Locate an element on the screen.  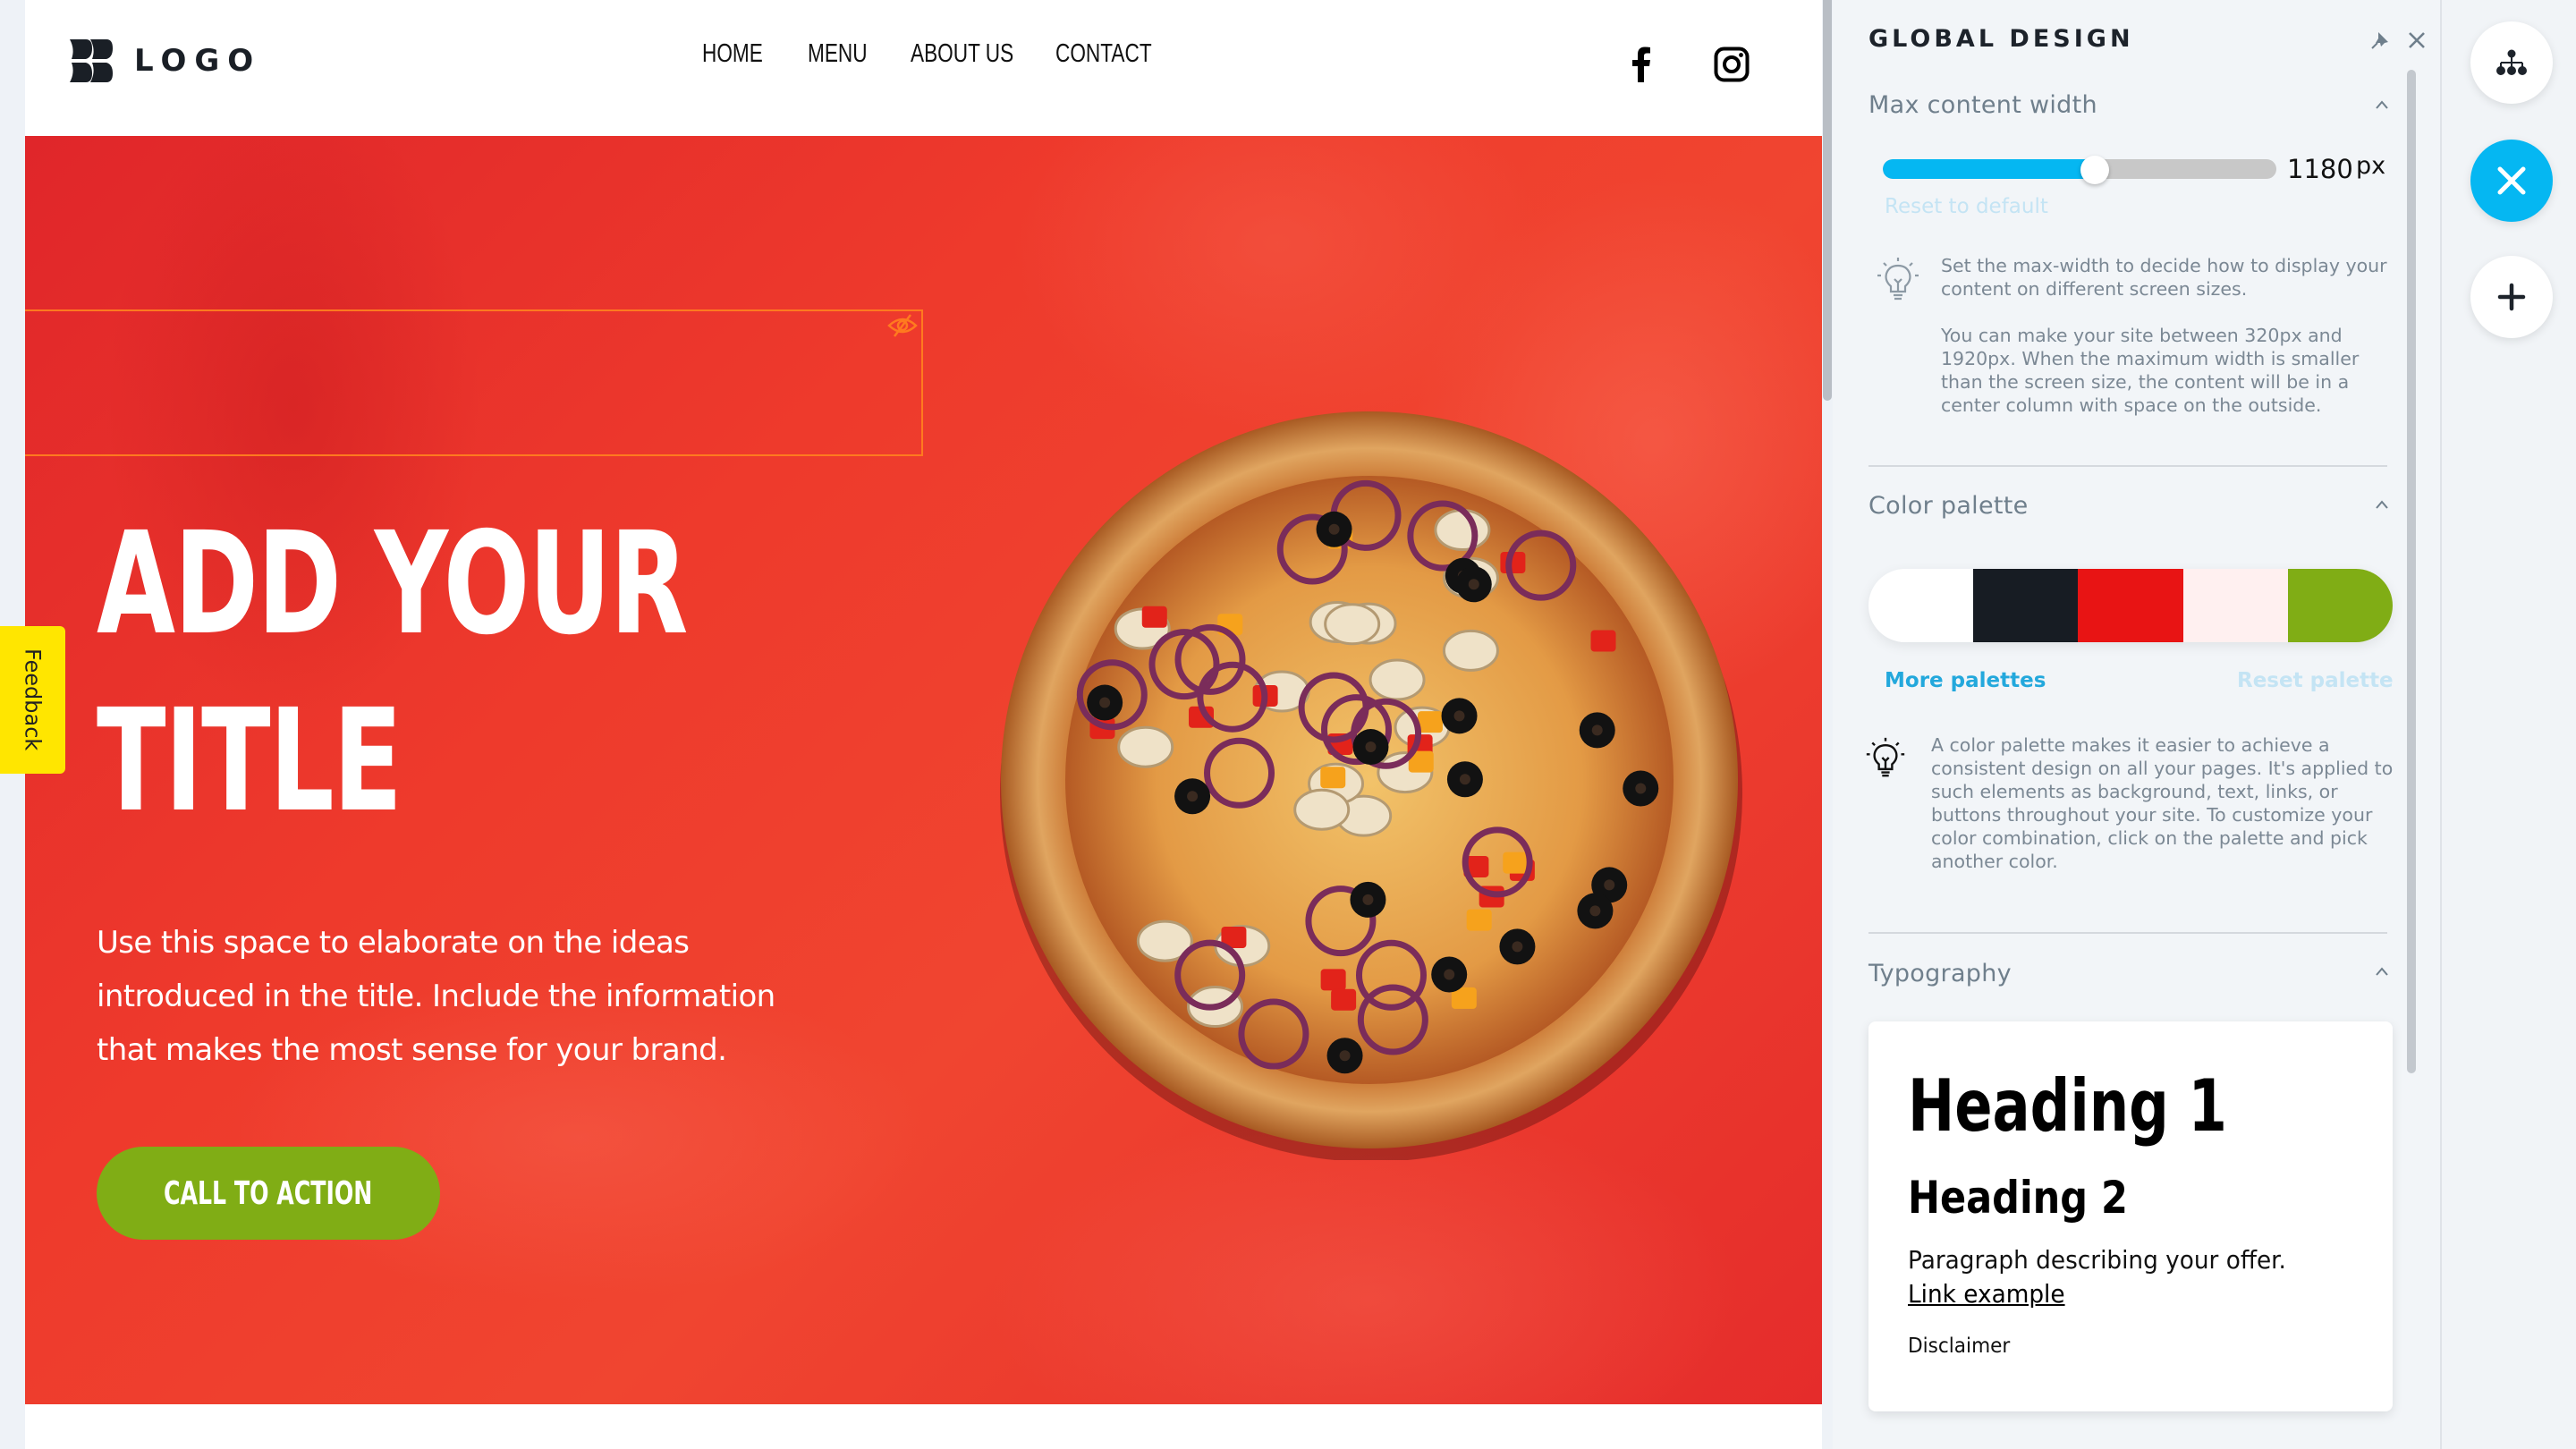
logo-text: LOGO is located at coordinates (198, 61).